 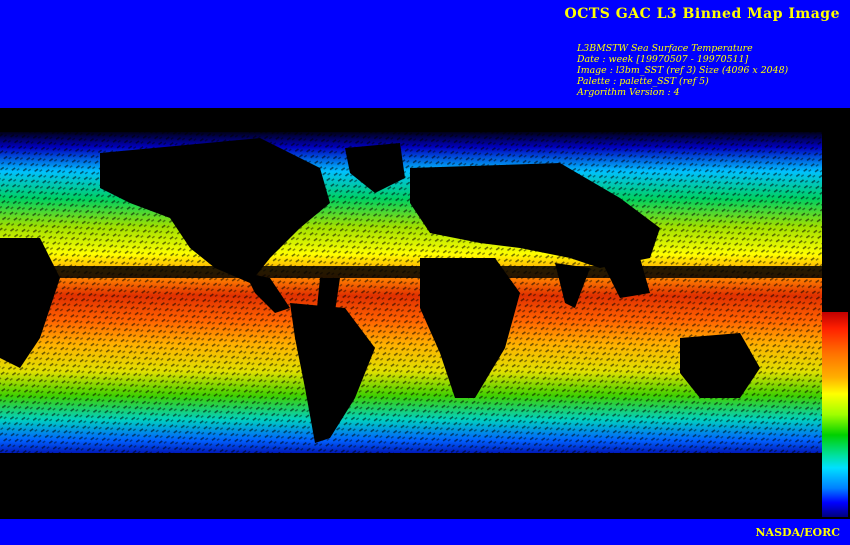 I want to click on meta-palette: Palette : palette_SST (ref 5), so click(x=643, y=81).